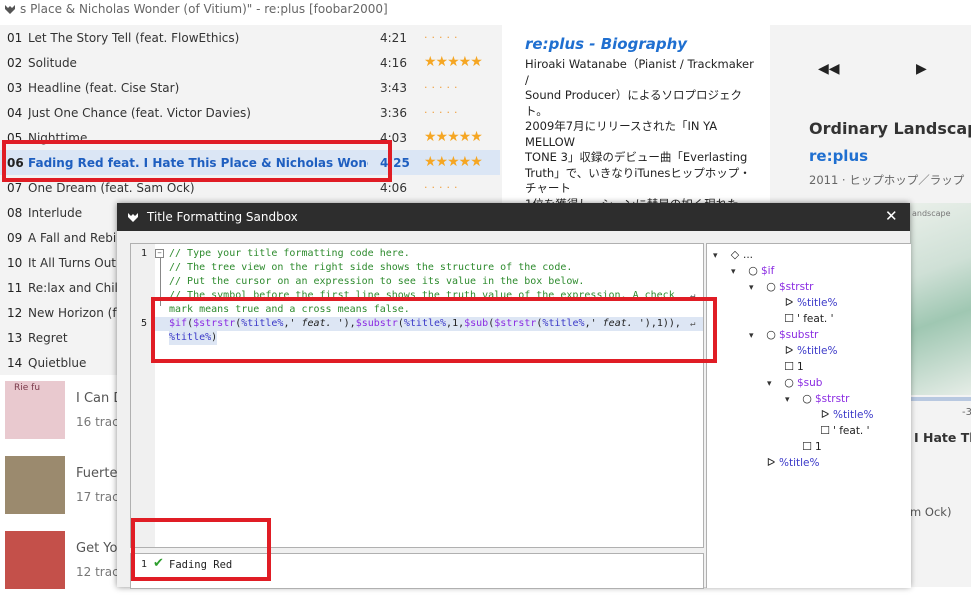 This screenshot has width=971, height=595. Describe the element at coordinates (15, 88) in the screenshot. I see `track-number: 03` at that location.